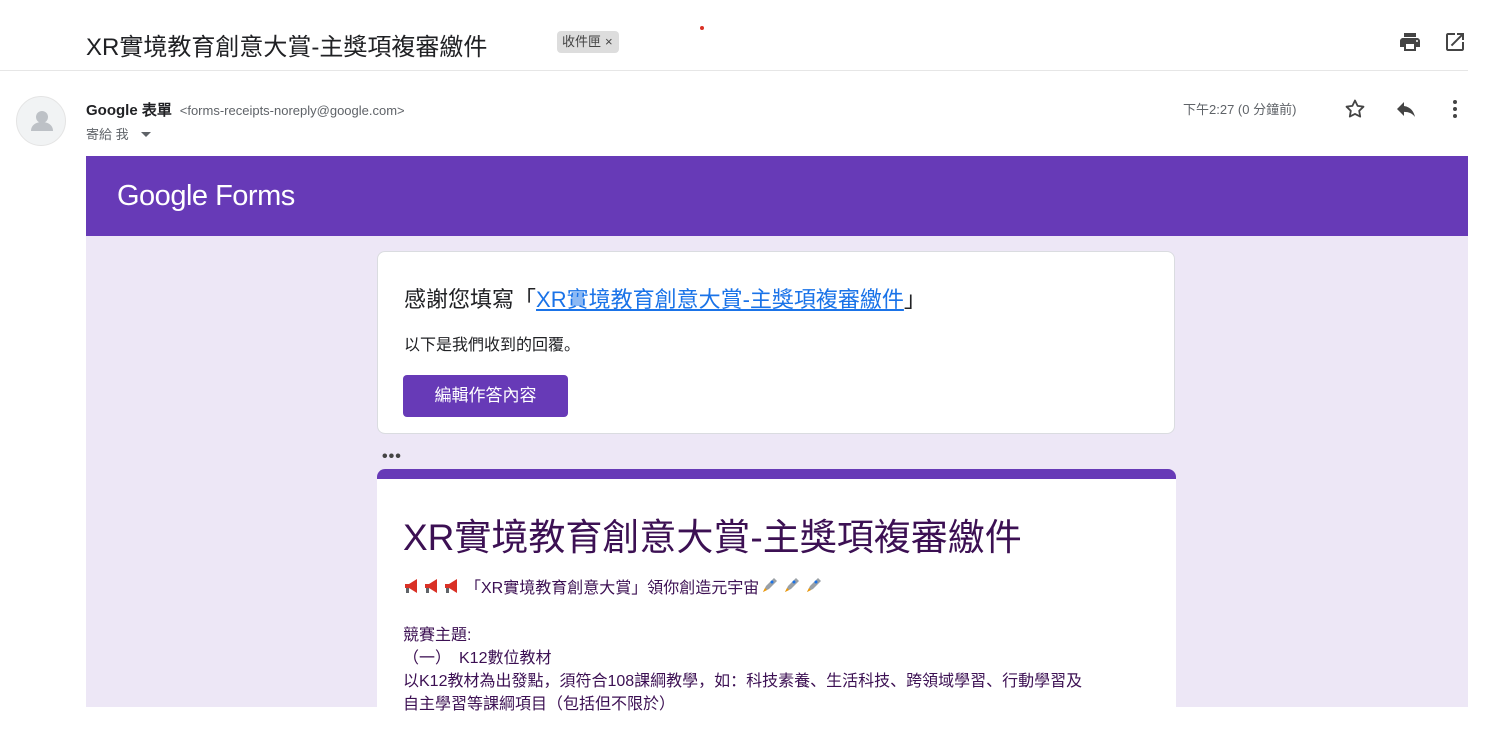 The height and width of the screenshot is (729, 1491). Describe the element at coordinates (485, 396) in the screenshot. I see `edit-response-button: 編輯作答內容` at that location.